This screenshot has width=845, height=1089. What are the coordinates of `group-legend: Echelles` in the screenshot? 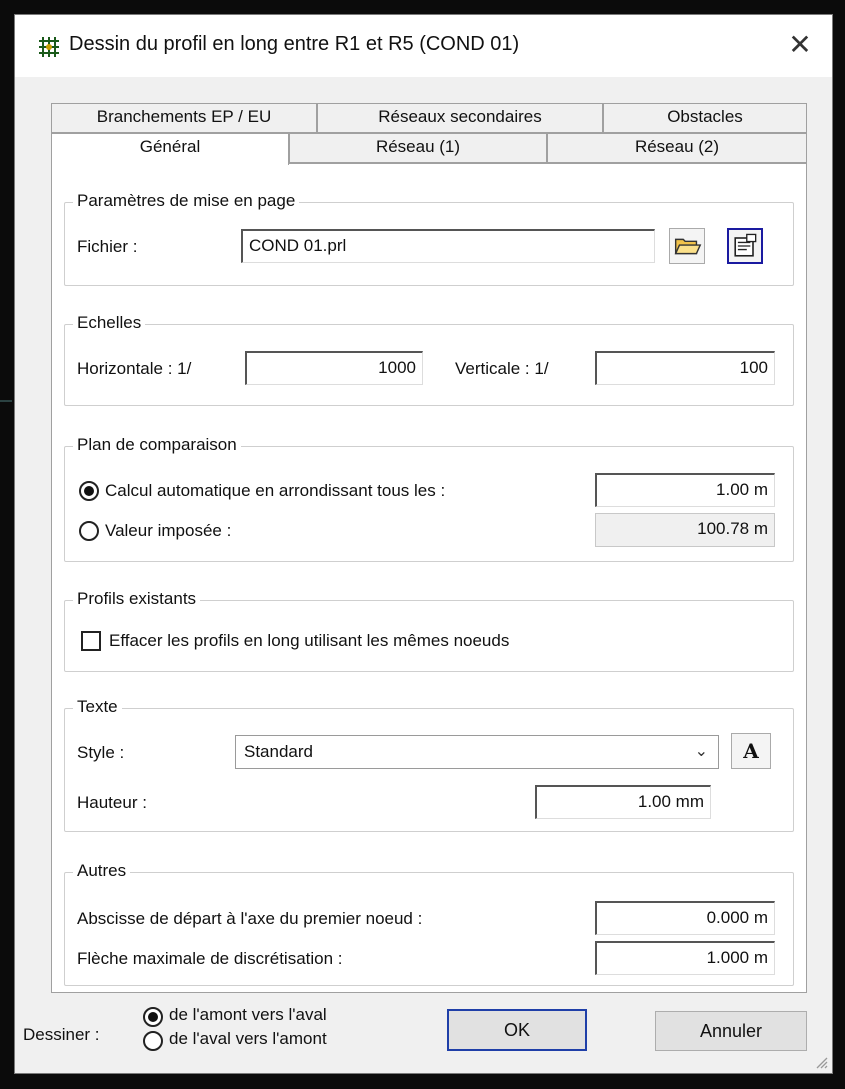 It's located at (109, 323).